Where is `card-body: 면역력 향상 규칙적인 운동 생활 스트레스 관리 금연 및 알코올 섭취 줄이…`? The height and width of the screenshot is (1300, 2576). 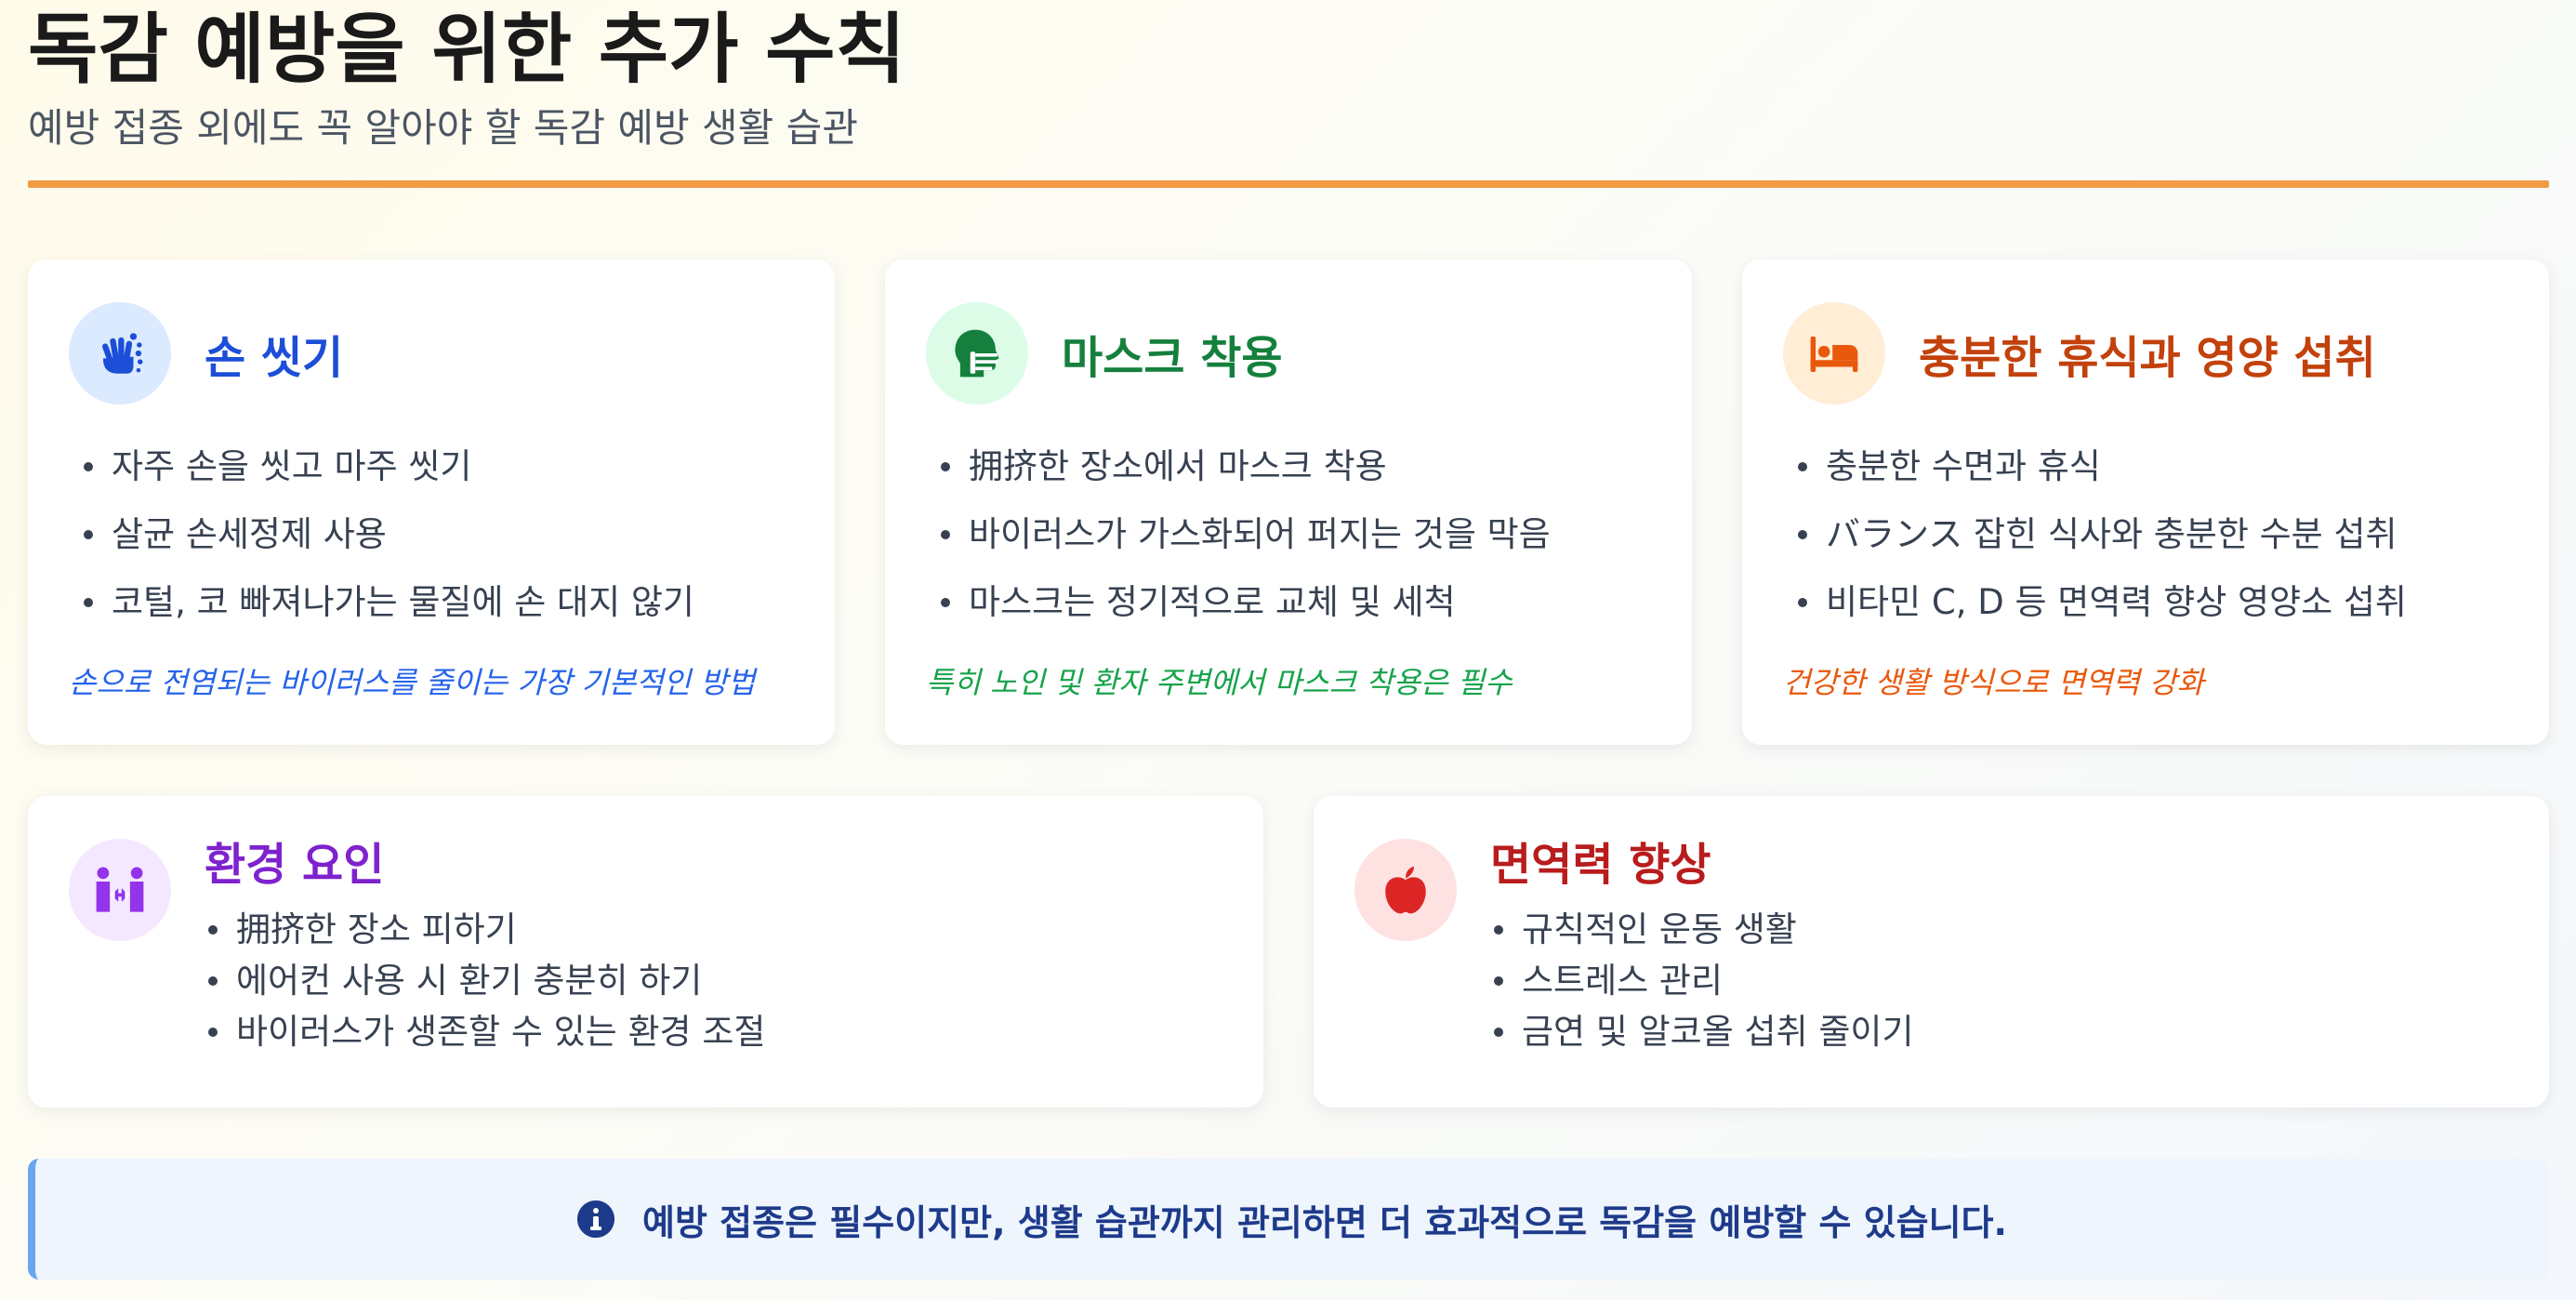 card-body: 면역력 향상 규칙적인 운동 생활 스트레스 관리 금연 및 알코올 섭취 줄이… is located at coordinates (1701, 948).